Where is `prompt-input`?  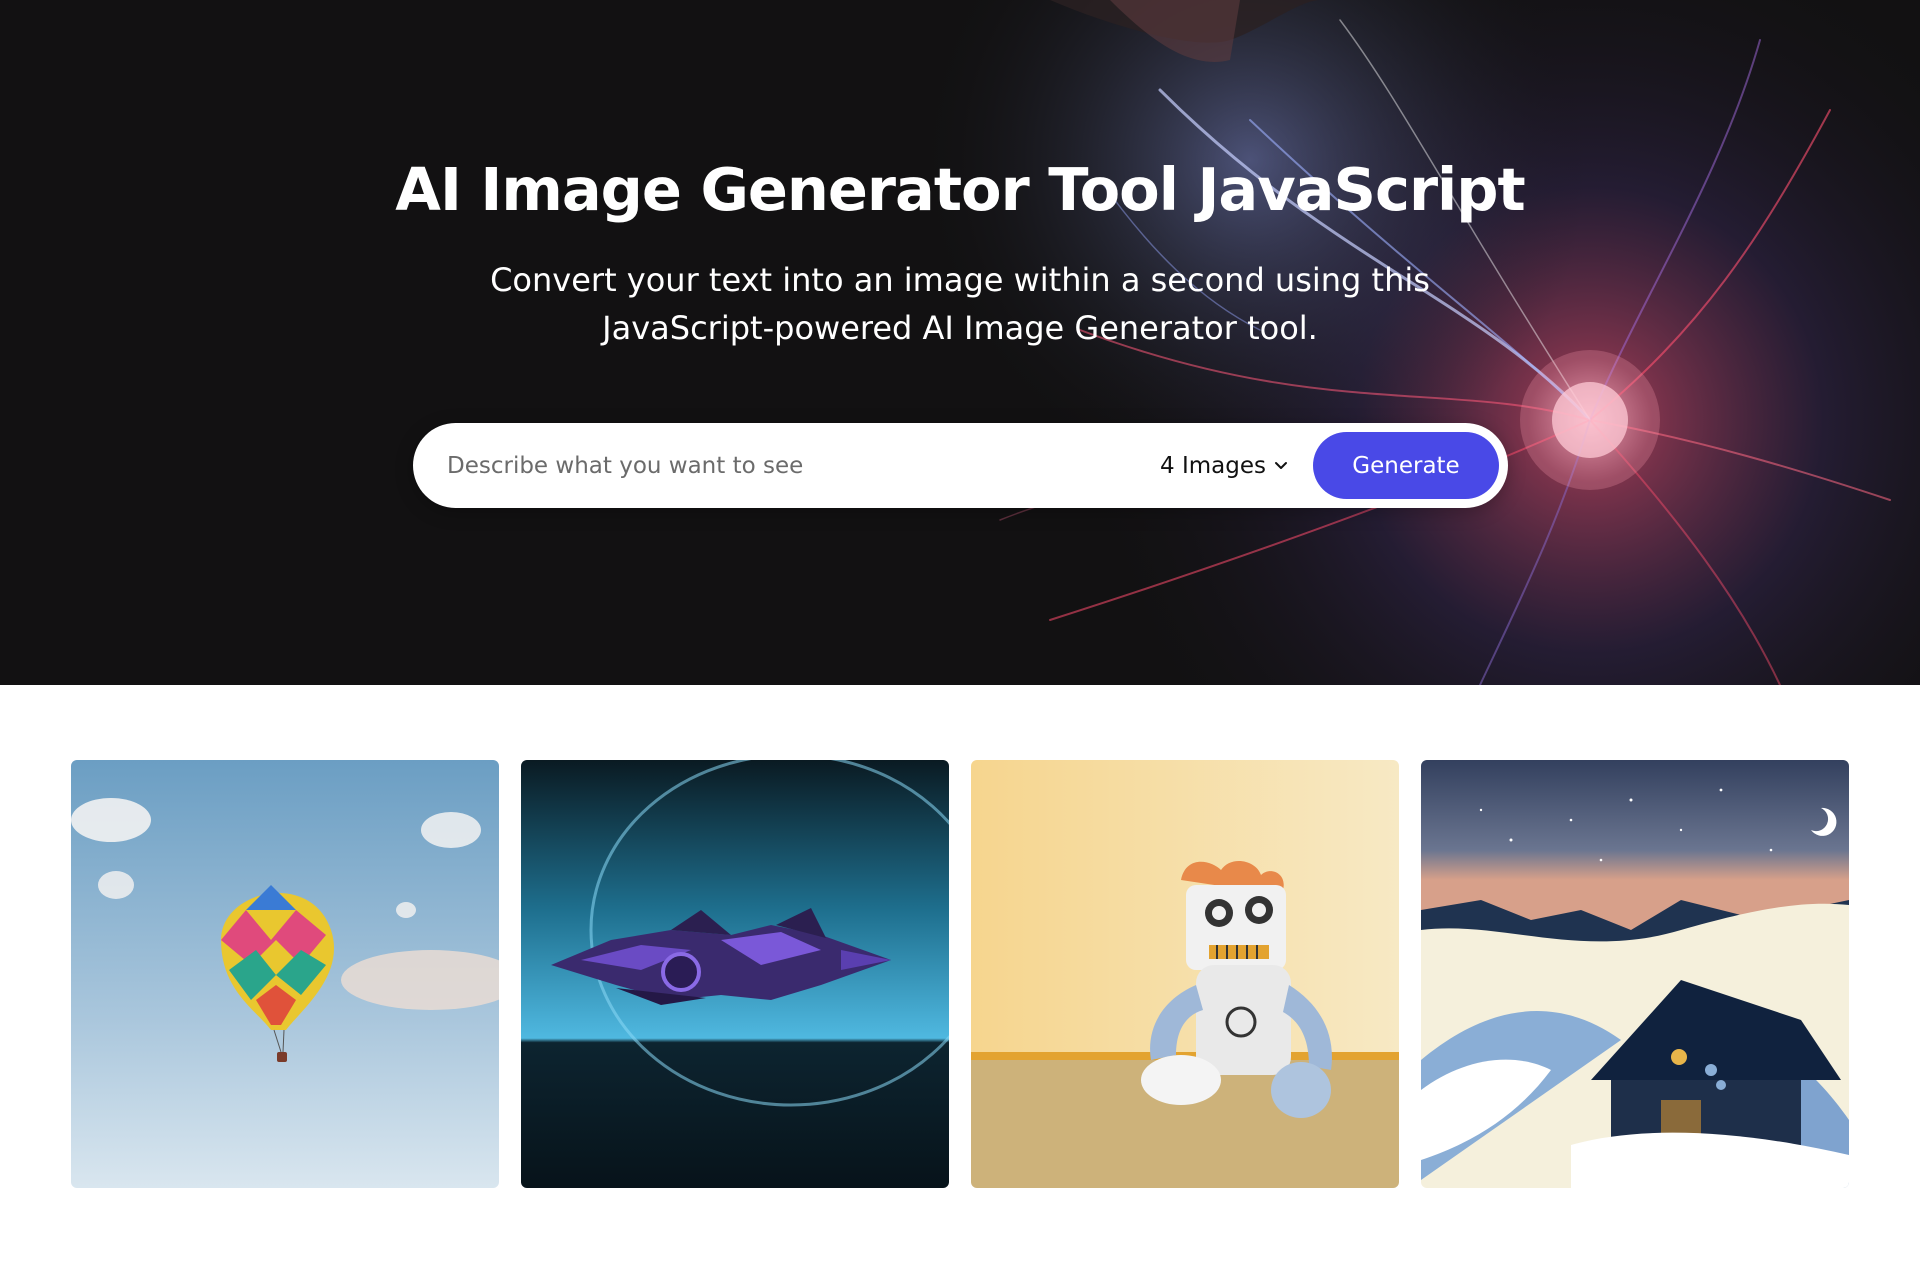 prompt-input is located at coordinates (767, 466).